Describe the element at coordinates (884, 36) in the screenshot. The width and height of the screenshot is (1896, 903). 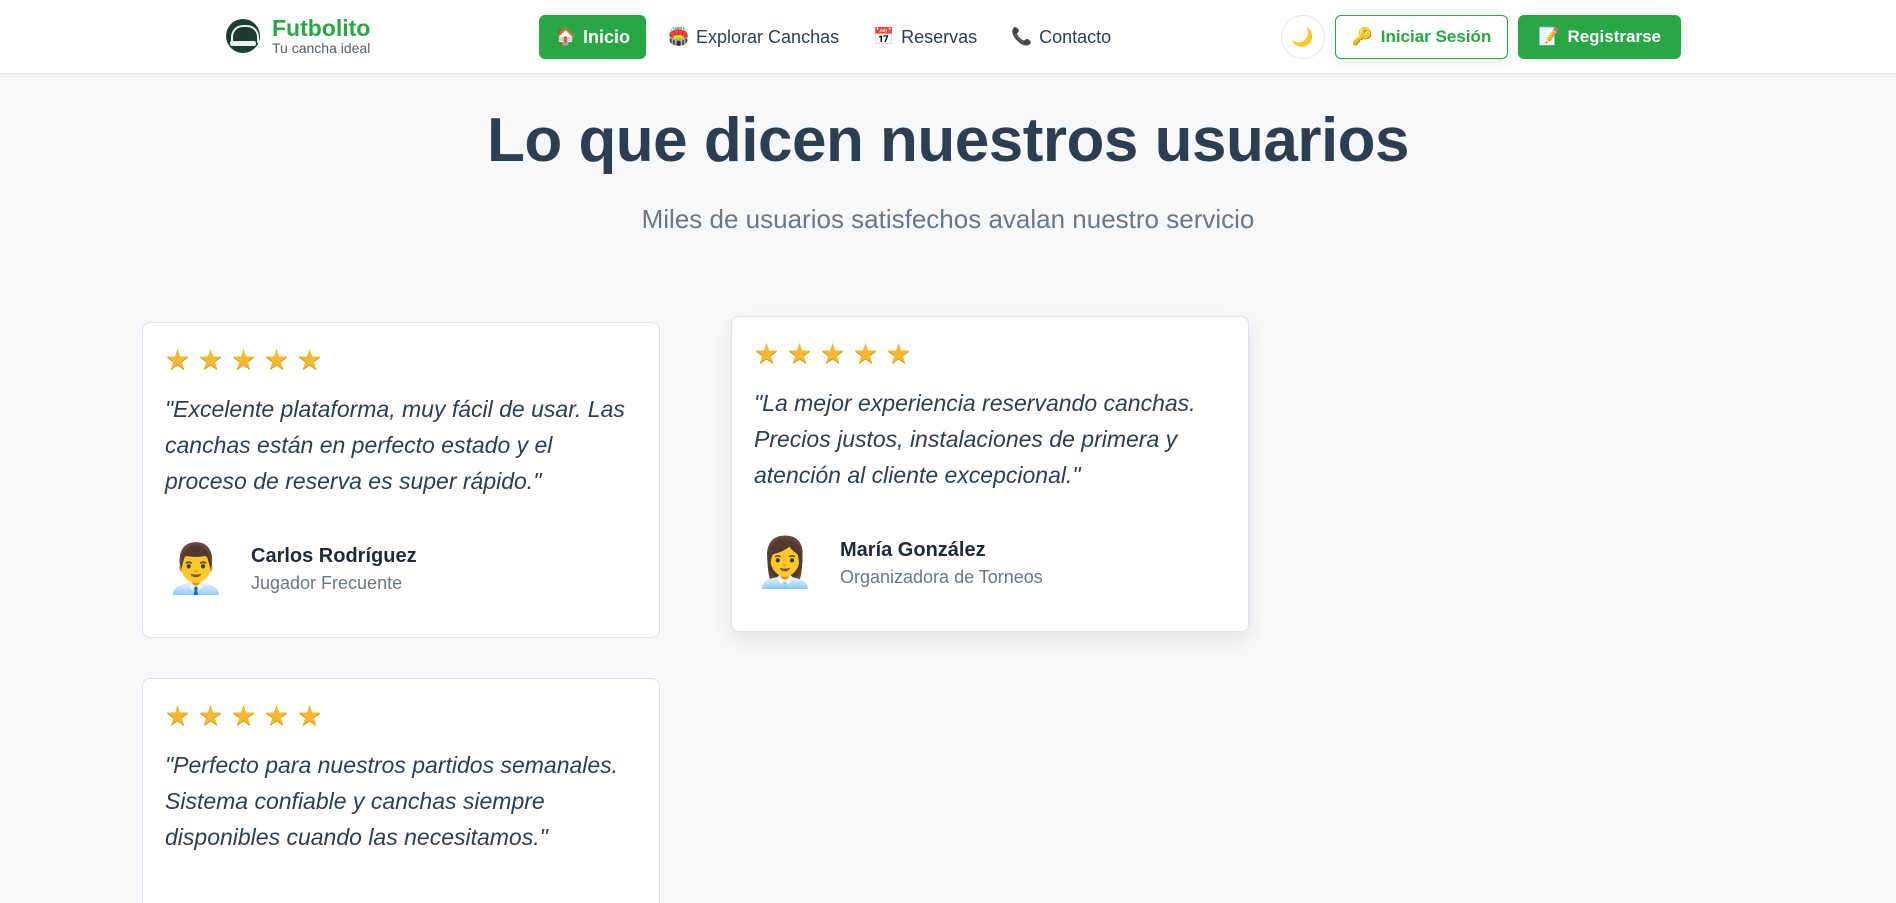
I see `calendar-icon: 📅` at that location.